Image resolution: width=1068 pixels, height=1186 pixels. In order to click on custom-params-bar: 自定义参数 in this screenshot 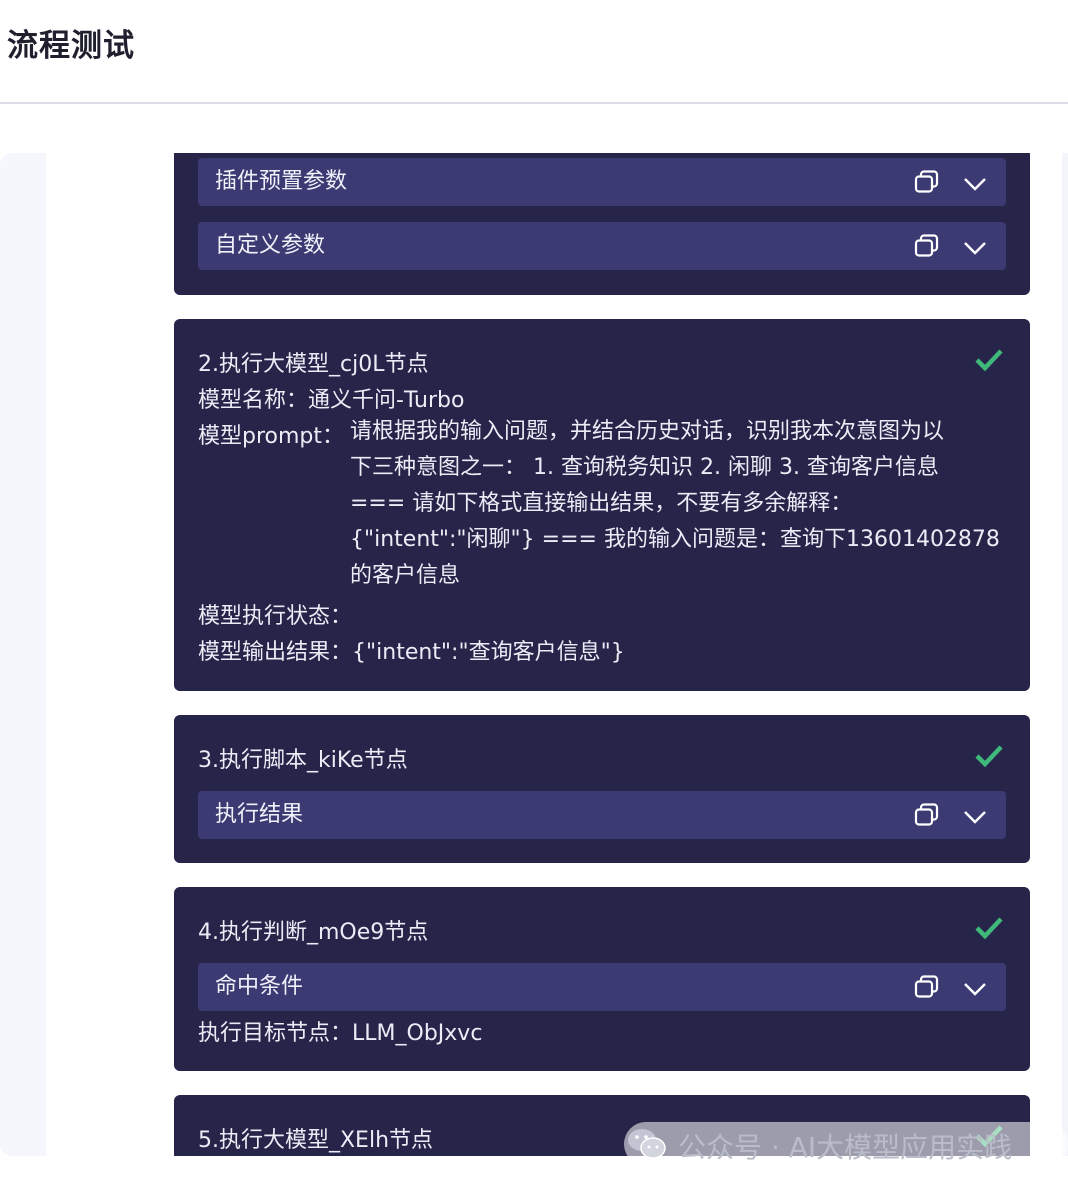, I will do `click(602, 246)`.